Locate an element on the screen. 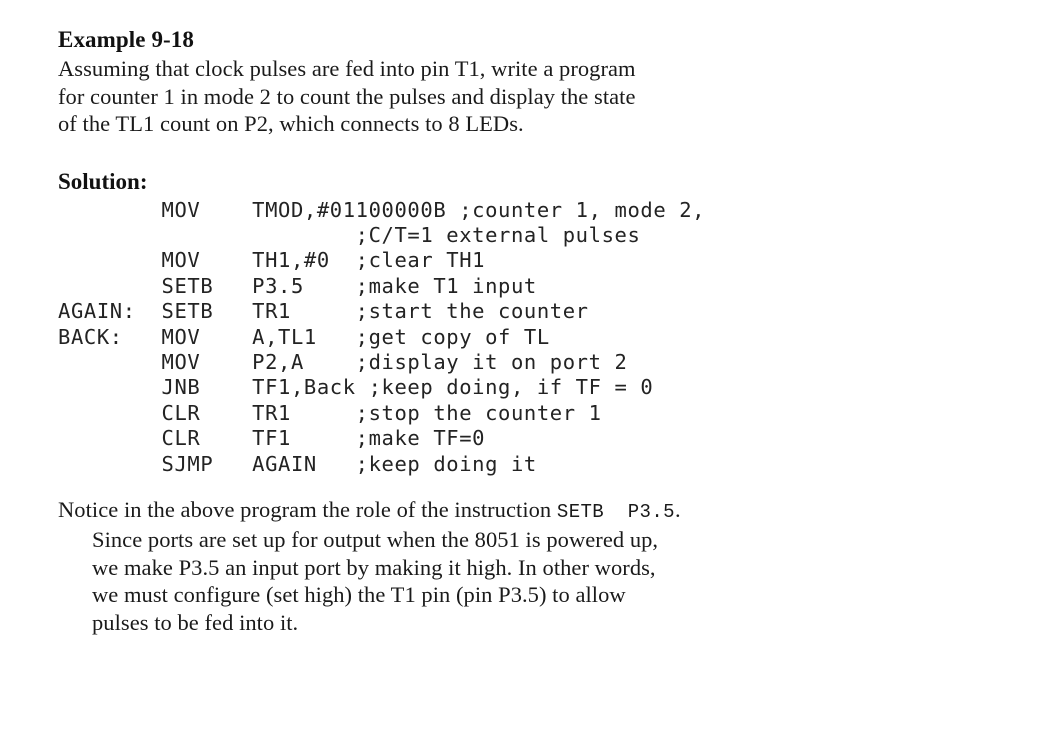 The height and width of the screenshot is (755, 1039). code-line: BACK: MOV A,TL1 ;get copy of TL is located at coordinates (304, 336).